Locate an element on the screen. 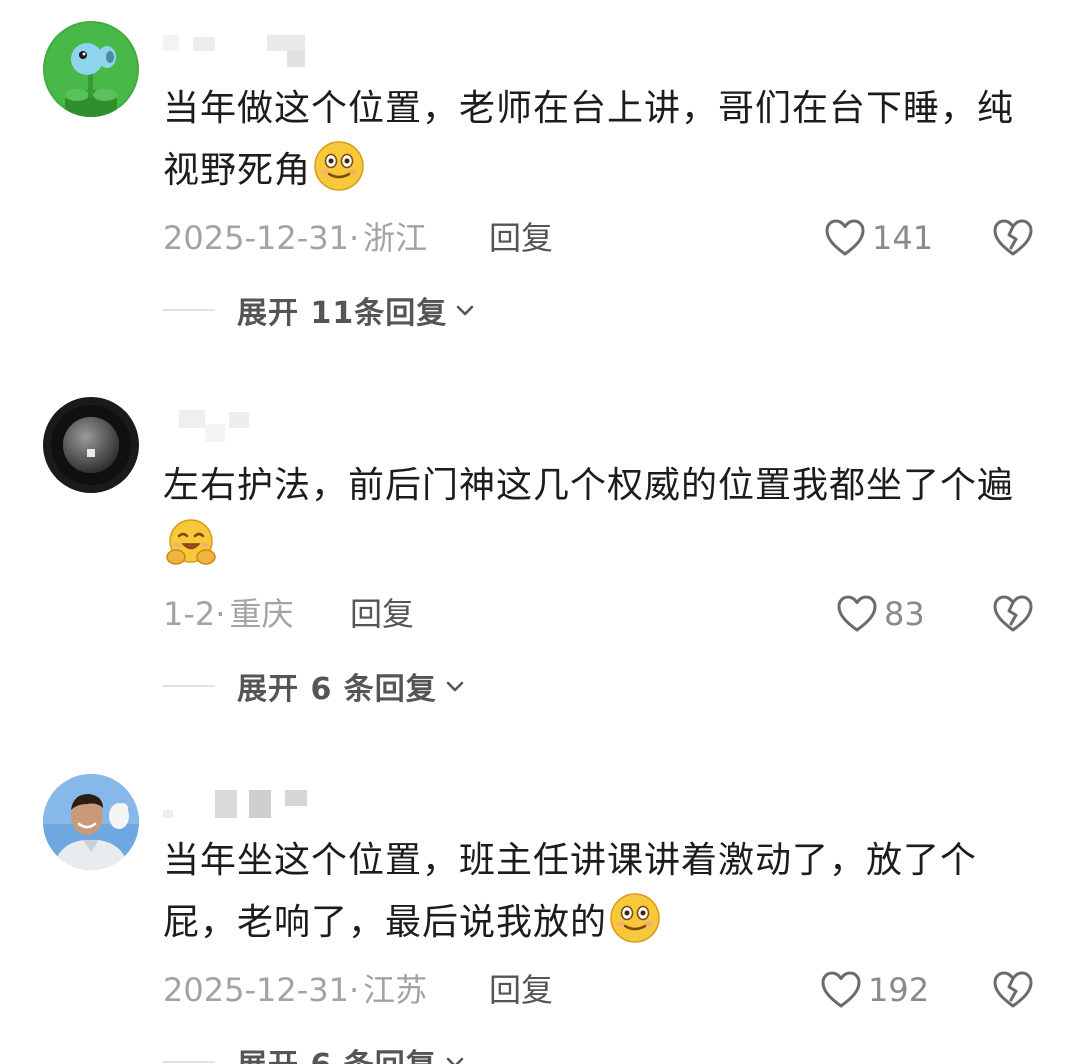 The image size is (1080, 1064). expand-replies-button: 展开 11条回复 is located at coordinates (320, 310).